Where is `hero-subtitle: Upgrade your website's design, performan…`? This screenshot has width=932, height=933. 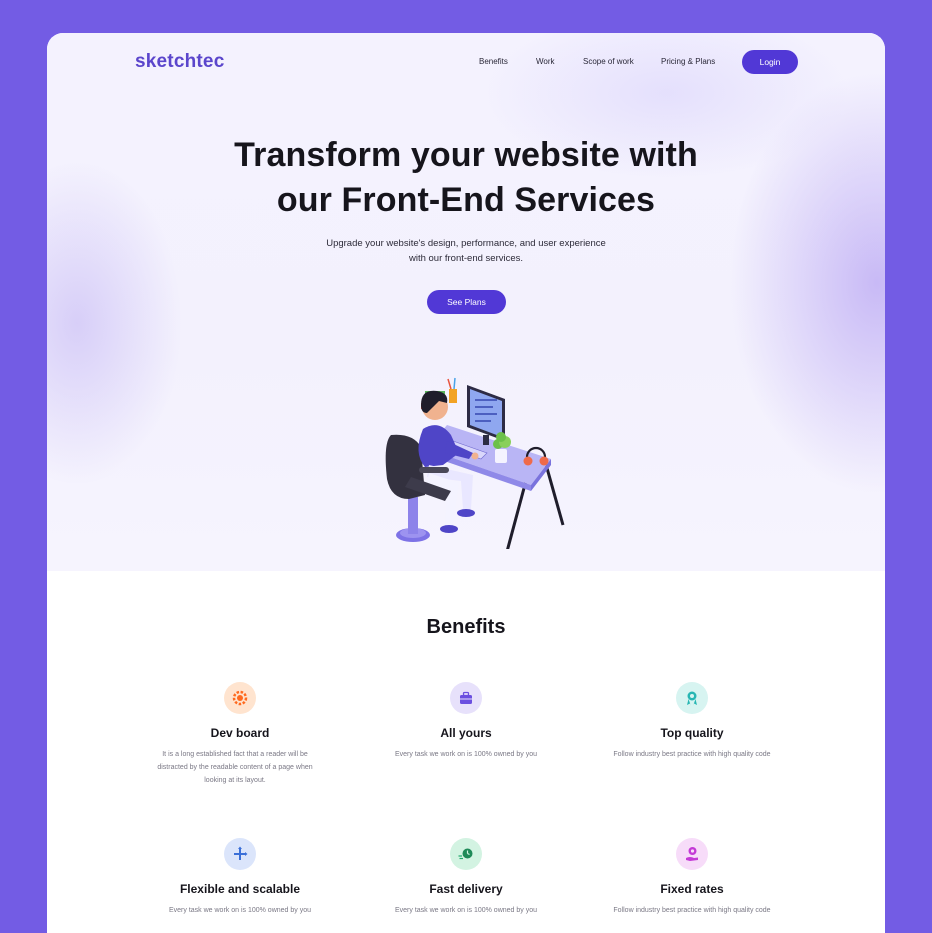 hero-subtitle: Upgrade your website's design, performan… is located at coordinates (466, 251).